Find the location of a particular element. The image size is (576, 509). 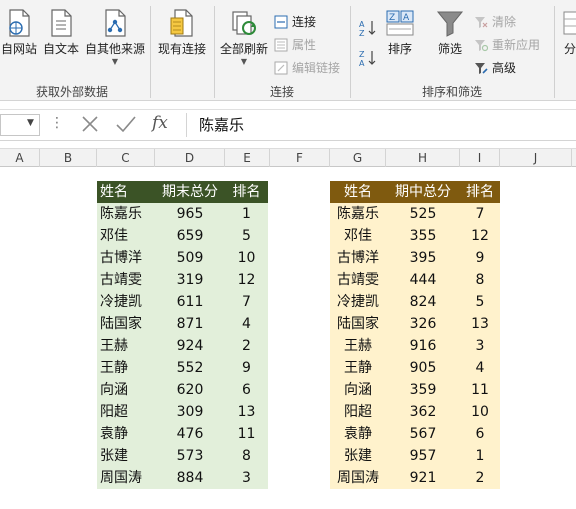

cell-score: 355 is located at coordinates (423, 236).